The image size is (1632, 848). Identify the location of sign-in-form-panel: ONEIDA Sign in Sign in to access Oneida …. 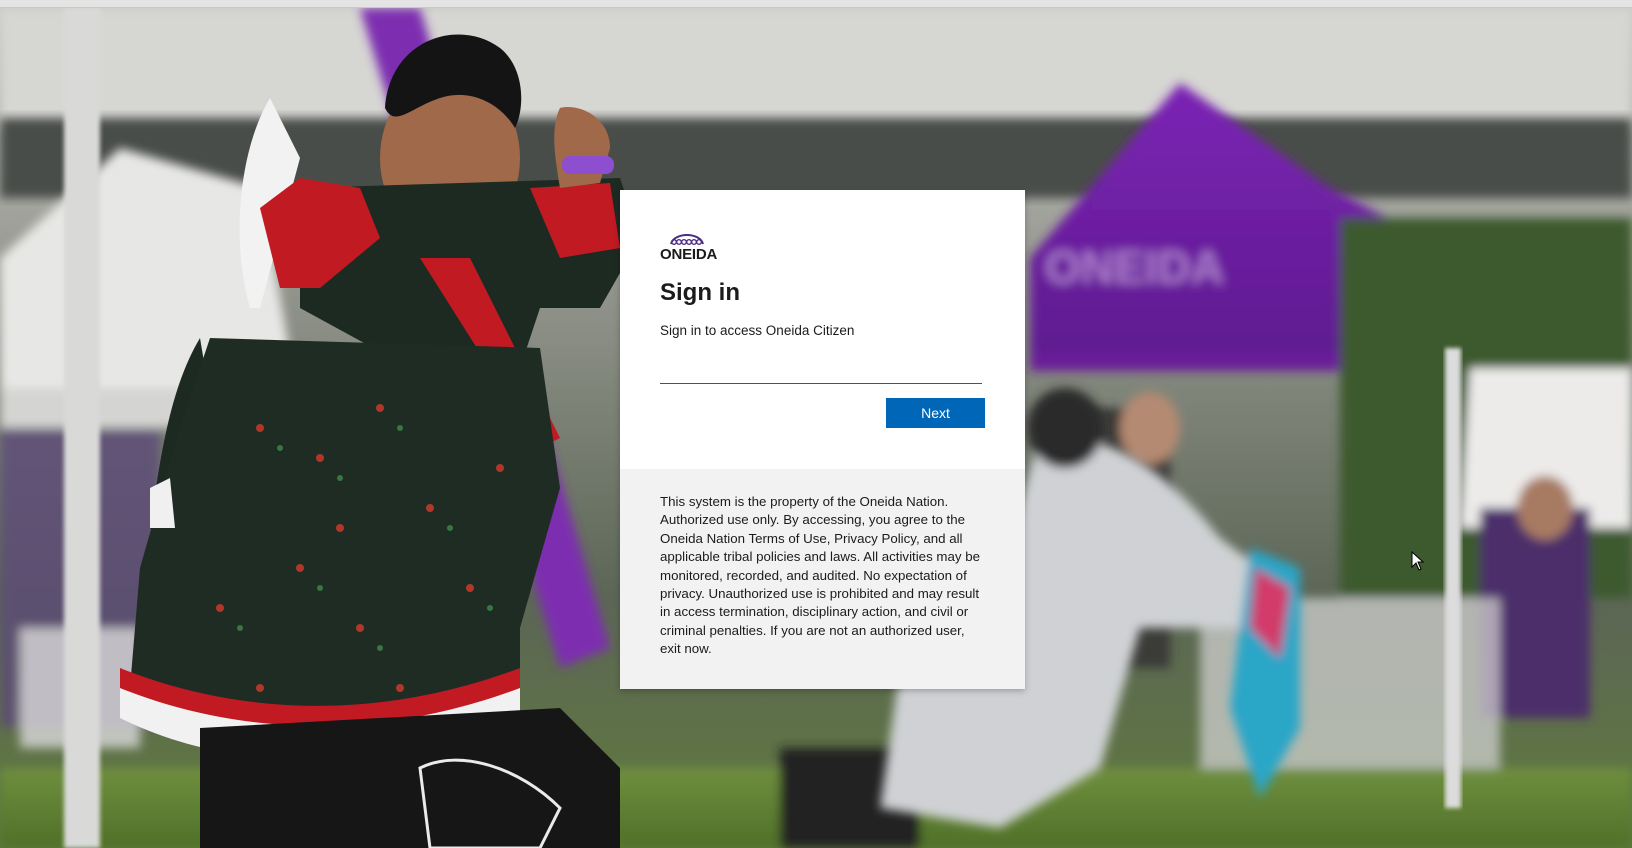
(822, 329).